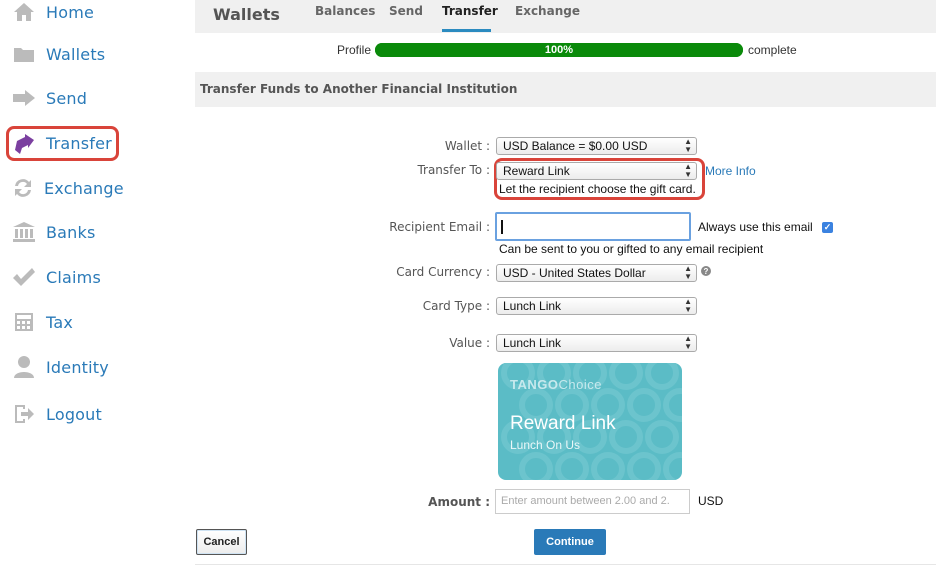 This screenshot has height=567, width=951. I want to click on checkmark-icon: ✓, so click(827, 227).